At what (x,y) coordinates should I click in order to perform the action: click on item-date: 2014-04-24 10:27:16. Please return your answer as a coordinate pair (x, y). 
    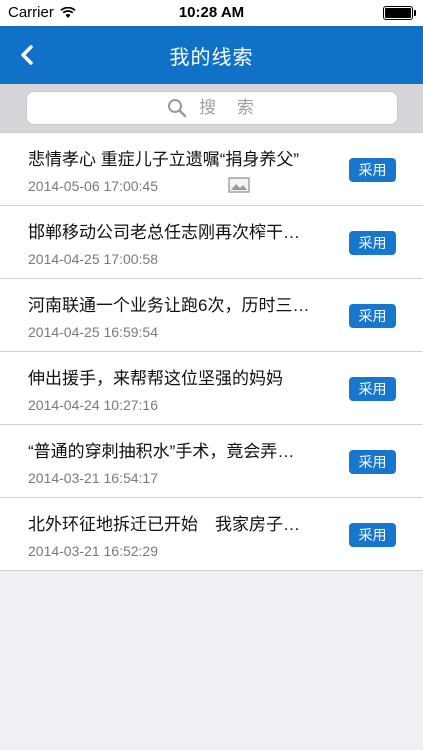
    Looking at the image, I should click on (93, 405).